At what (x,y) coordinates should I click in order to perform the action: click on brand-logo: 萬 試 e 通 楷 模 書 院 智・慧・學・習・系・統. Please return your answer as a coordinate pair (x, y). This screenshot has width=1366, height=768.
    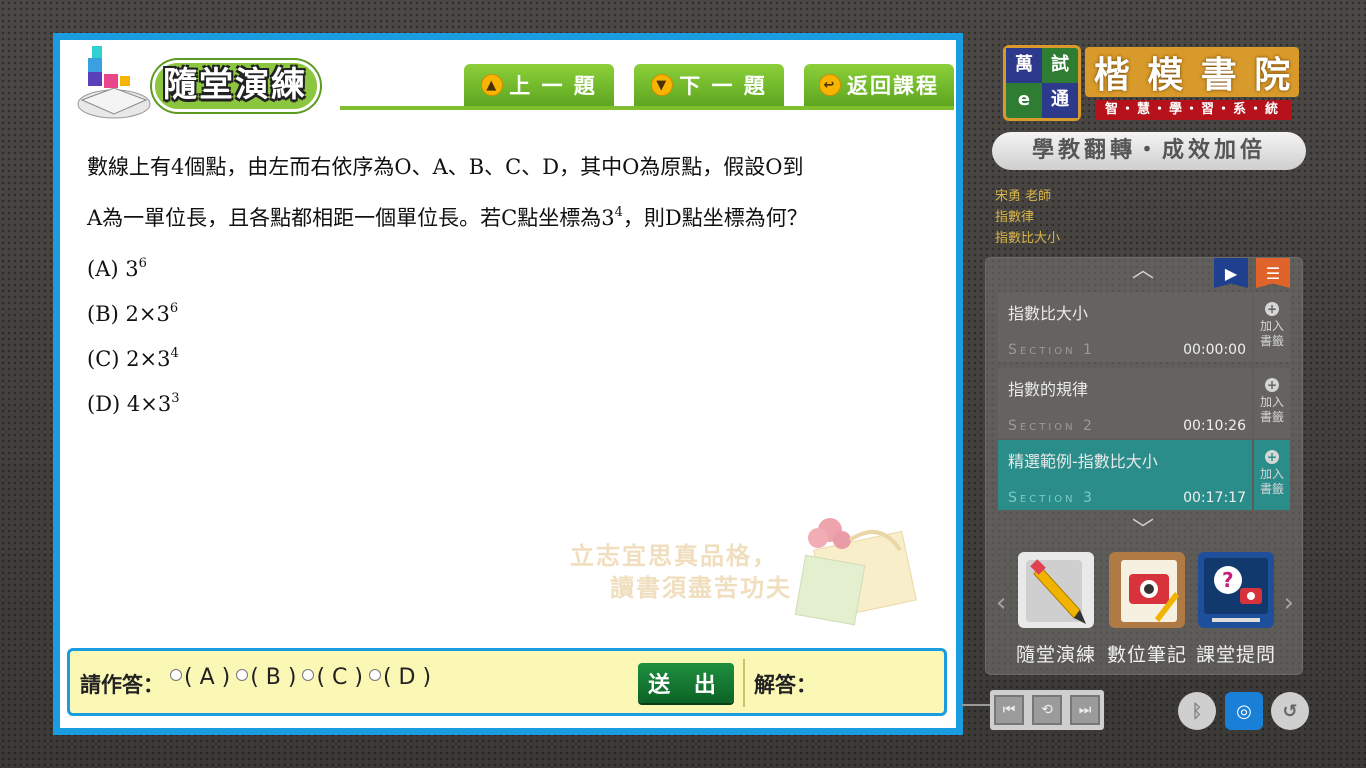
    Looking at the image, I should click on (1153, 84).